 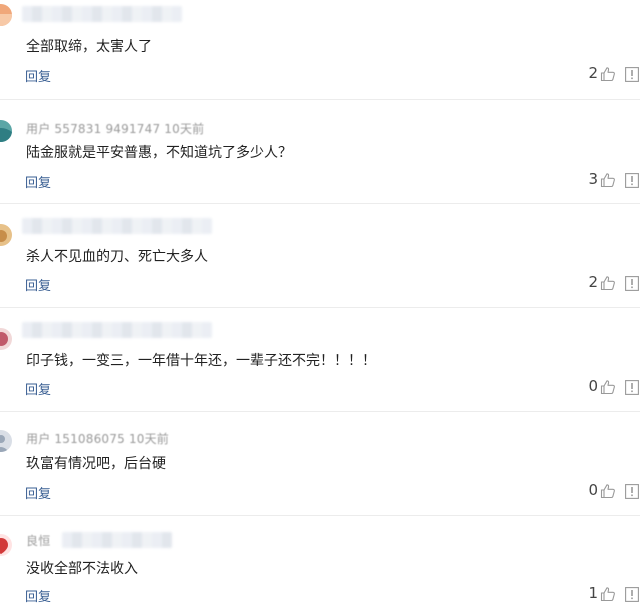 I want to click on comment-text: 没收全部不法收入, so click(x=82, y=569).